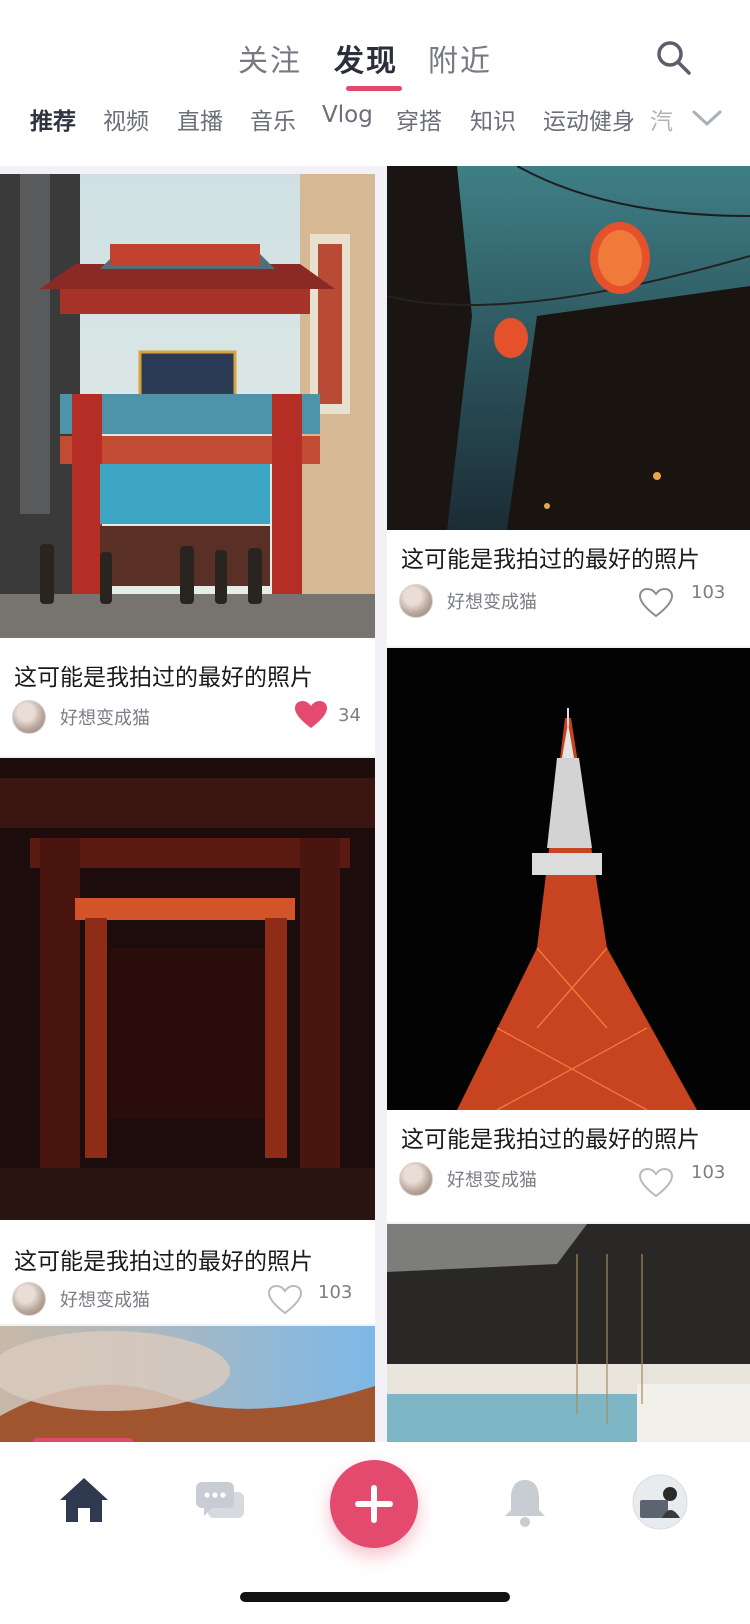 This screenshot has width=750, height=1624. What do you see at coordinates (525, 1502) in the screenshot?
I see `bell-icon` at bounding box center [525, 1502].